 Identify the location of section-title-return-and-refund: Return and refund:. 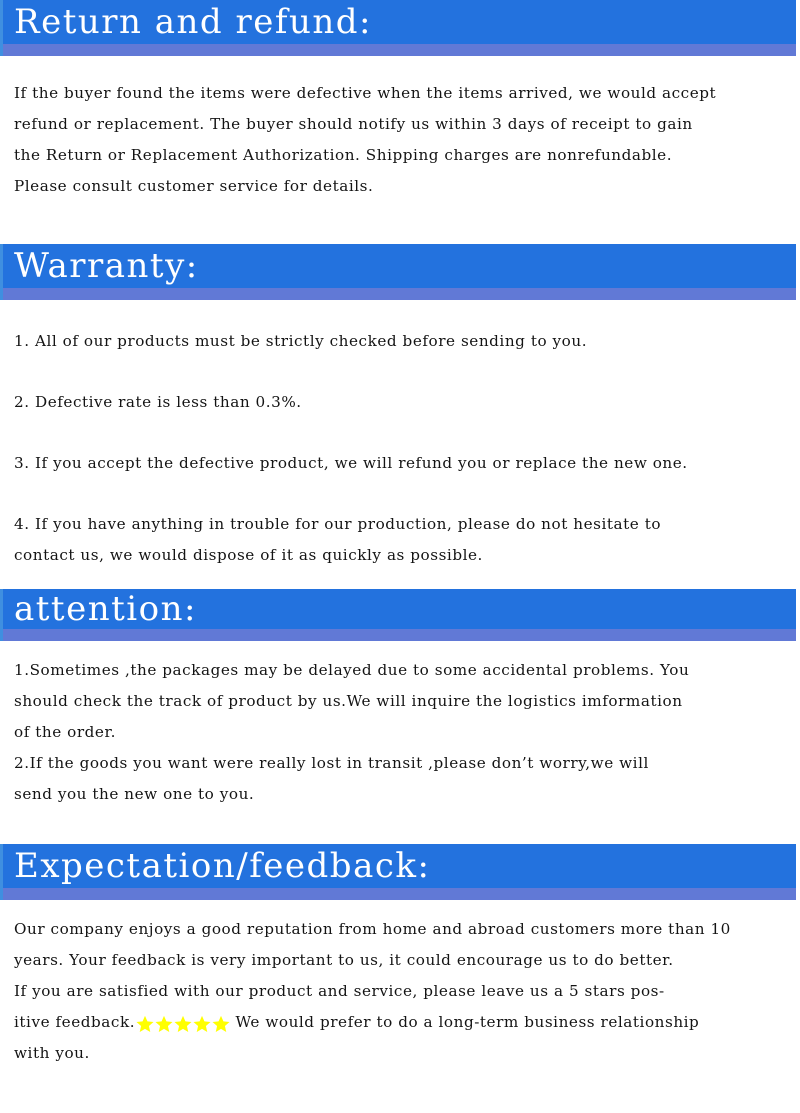
(193, 22).